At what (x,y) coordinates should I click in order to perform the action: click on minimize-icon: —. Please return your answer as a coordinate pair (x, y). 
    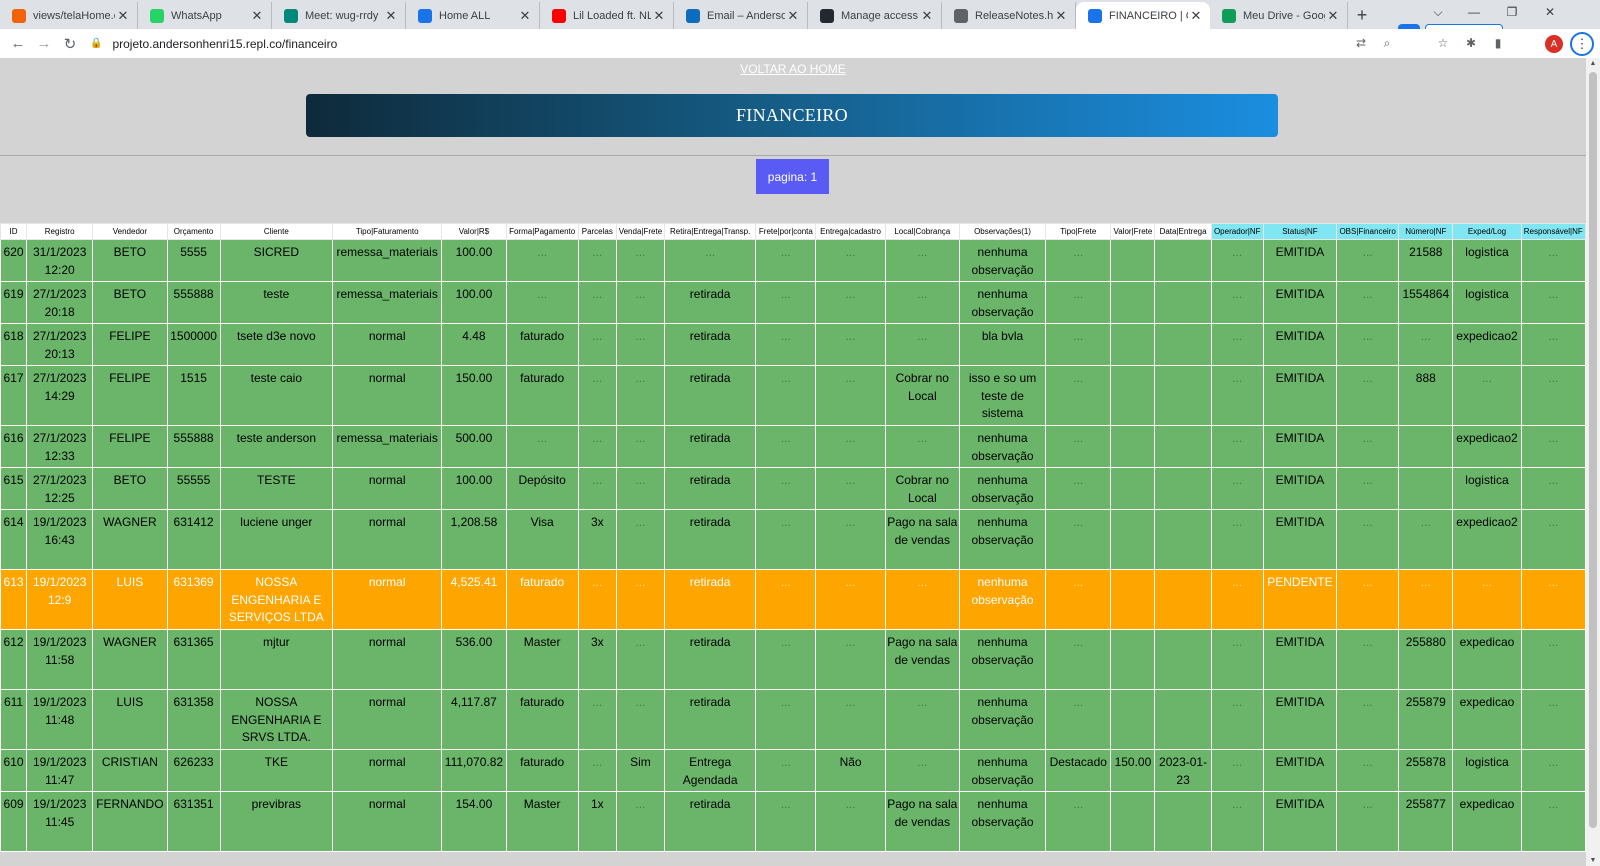
    Looking at the image, I should click on (1474, 12).